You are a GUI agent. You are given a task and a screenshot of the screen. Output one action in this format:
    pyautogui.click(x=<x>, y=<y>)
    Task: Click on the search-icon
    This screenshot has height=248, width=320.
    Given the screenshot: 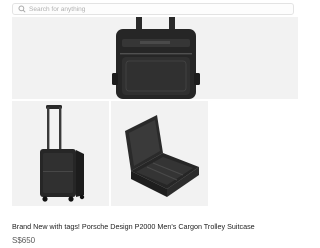 What is the action you would take?
    pyautogui.click(x=21, y=9)
    